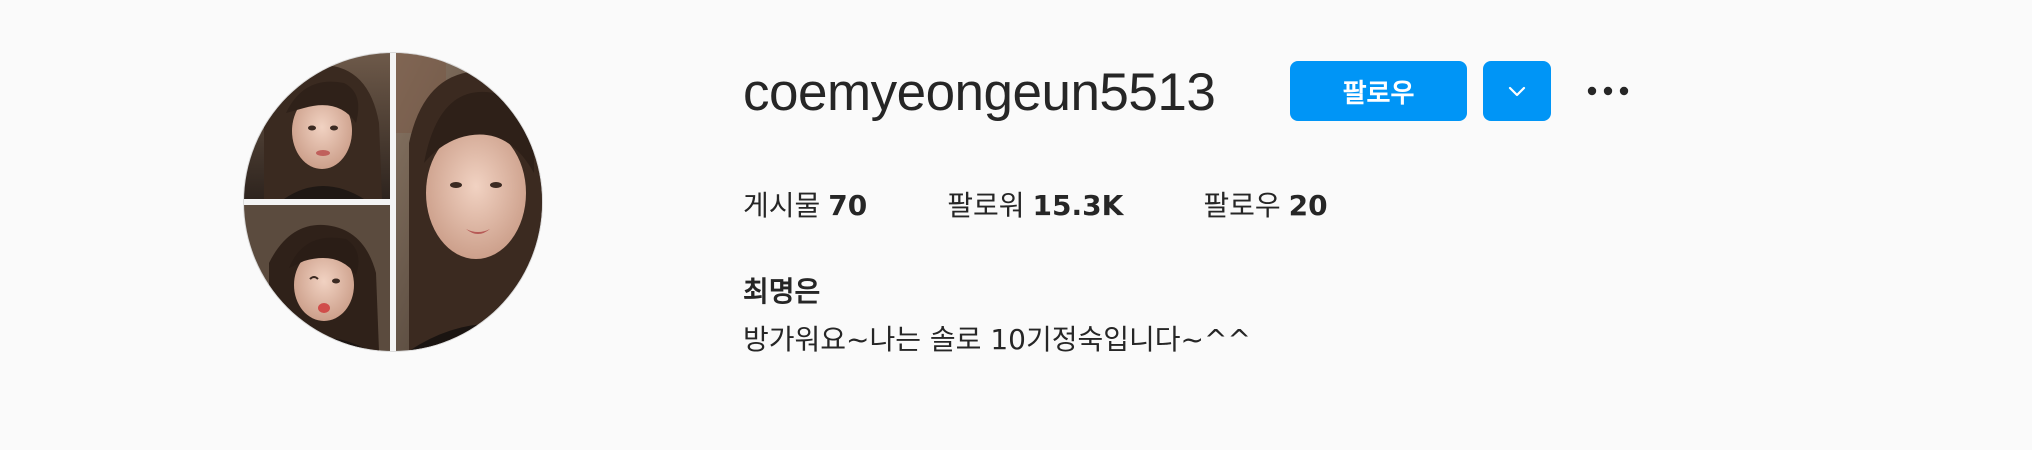 Image resolution: width=2032 pixels, height=450 pixels. I want to click on stat-followers-label: 팔로워, so click(985, 204).